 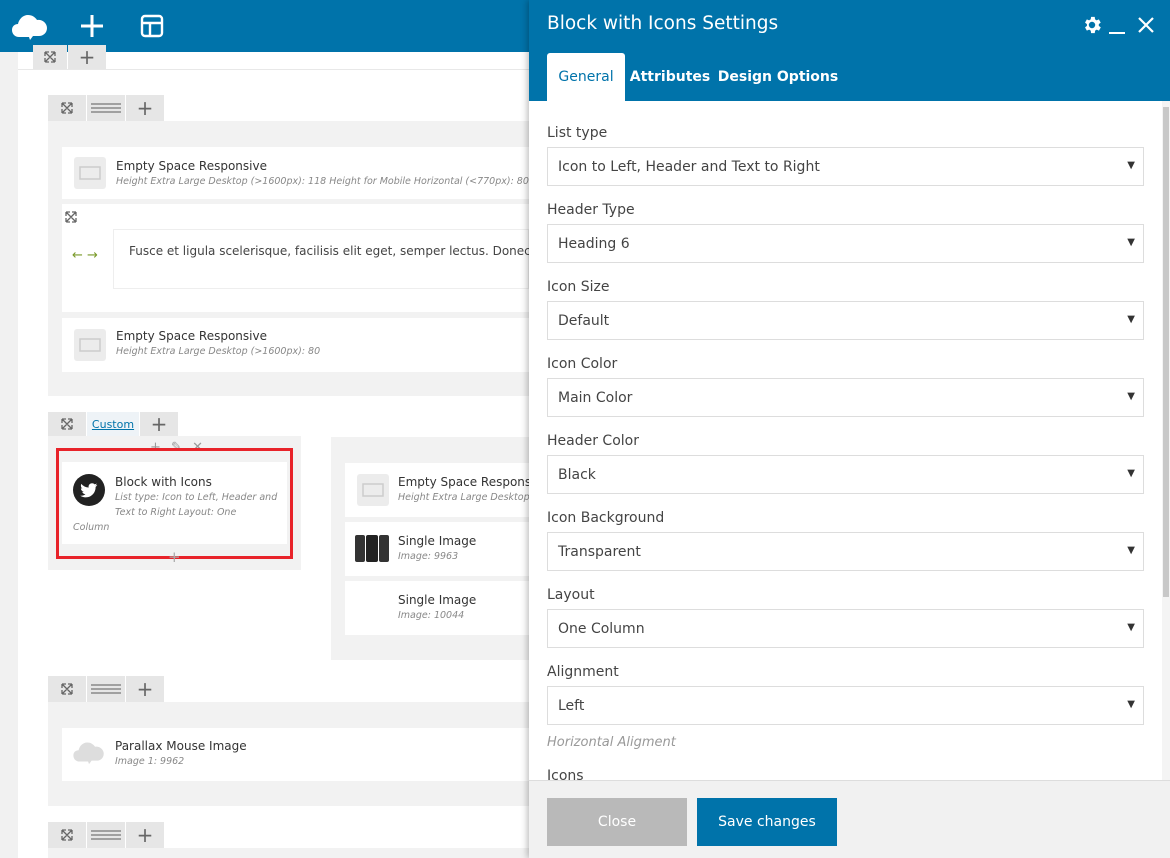 What do you see at coordinates (1146, 27) in the screenshot?
I see `close-icon` at bounding box center [1146, 27].